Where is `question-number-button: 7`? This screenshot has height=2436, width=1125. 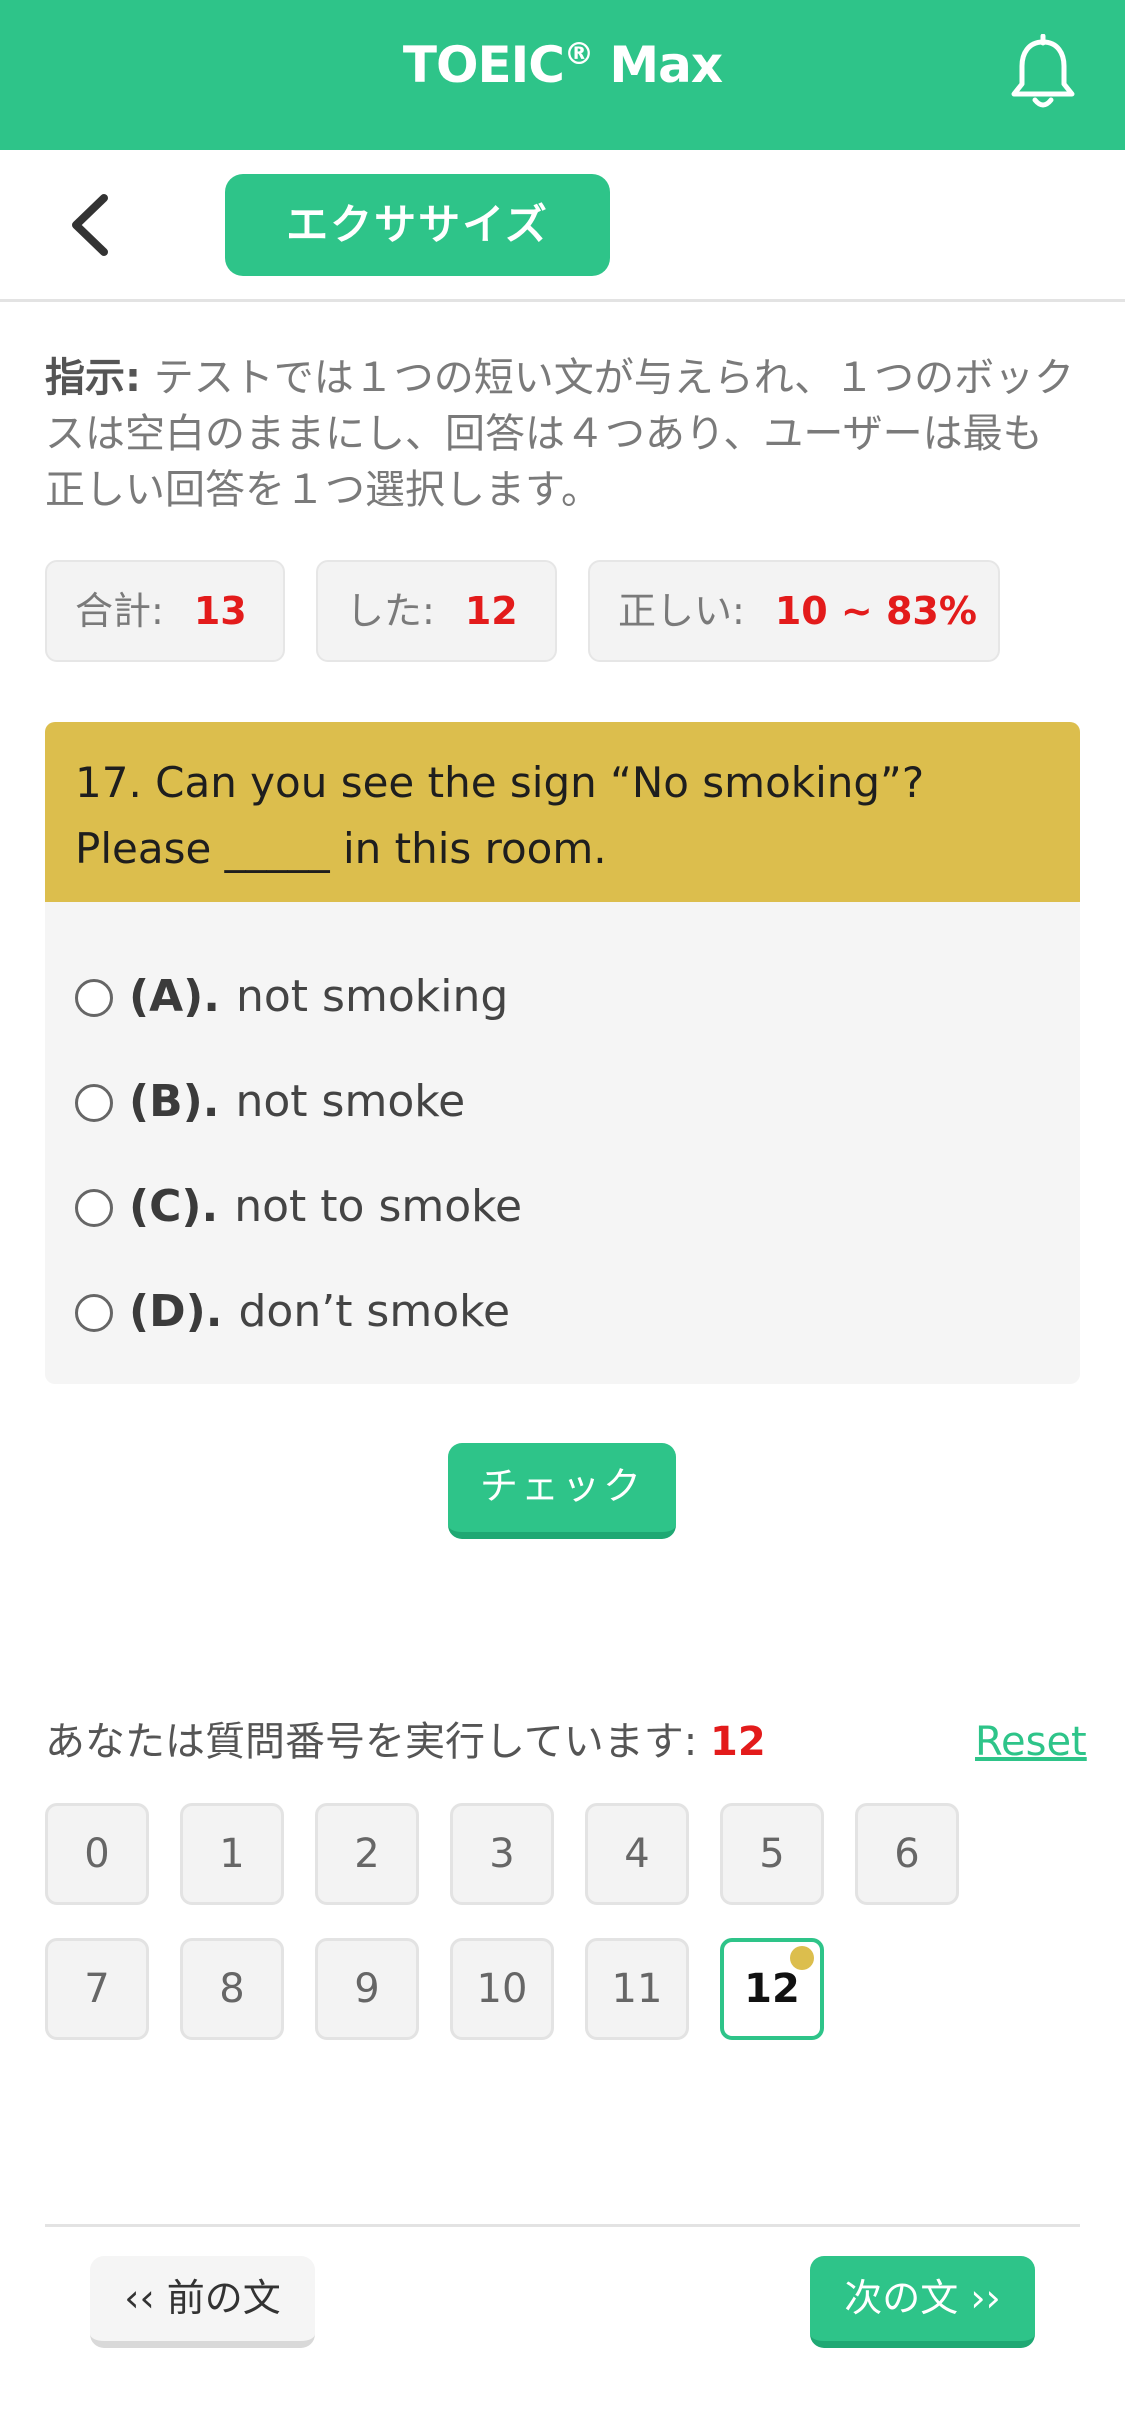
question-number-button: 7 is located at coordinates (97, 1989).